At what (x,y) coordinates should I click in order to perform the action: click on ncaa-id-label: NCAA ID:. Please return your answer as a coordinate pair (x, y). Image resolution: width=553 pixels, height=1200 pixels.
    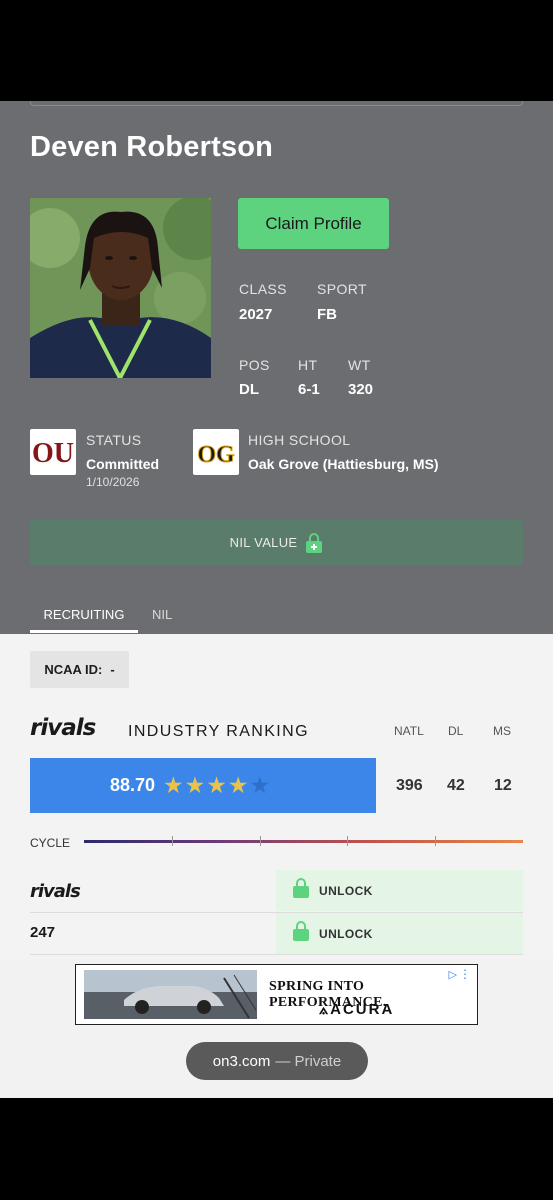
    Looking at the image, I should click on (73, 669).